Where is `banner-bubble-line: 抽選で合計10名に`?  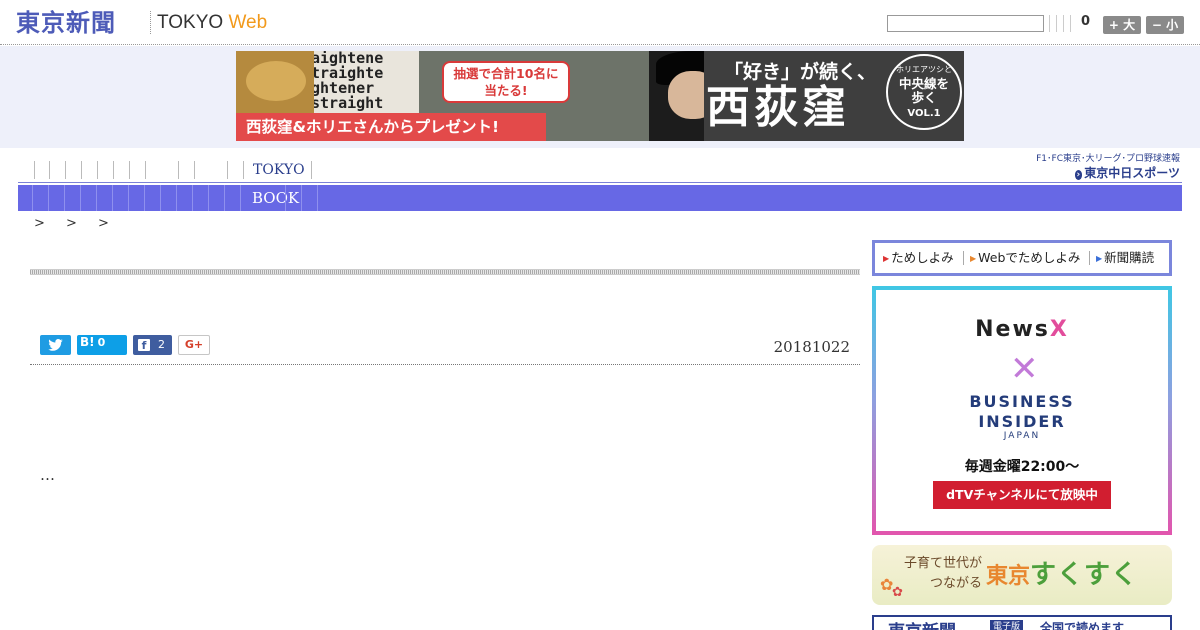 banner-bubble-line: 抽選で合計10名に is located at coordinates (506, 73).